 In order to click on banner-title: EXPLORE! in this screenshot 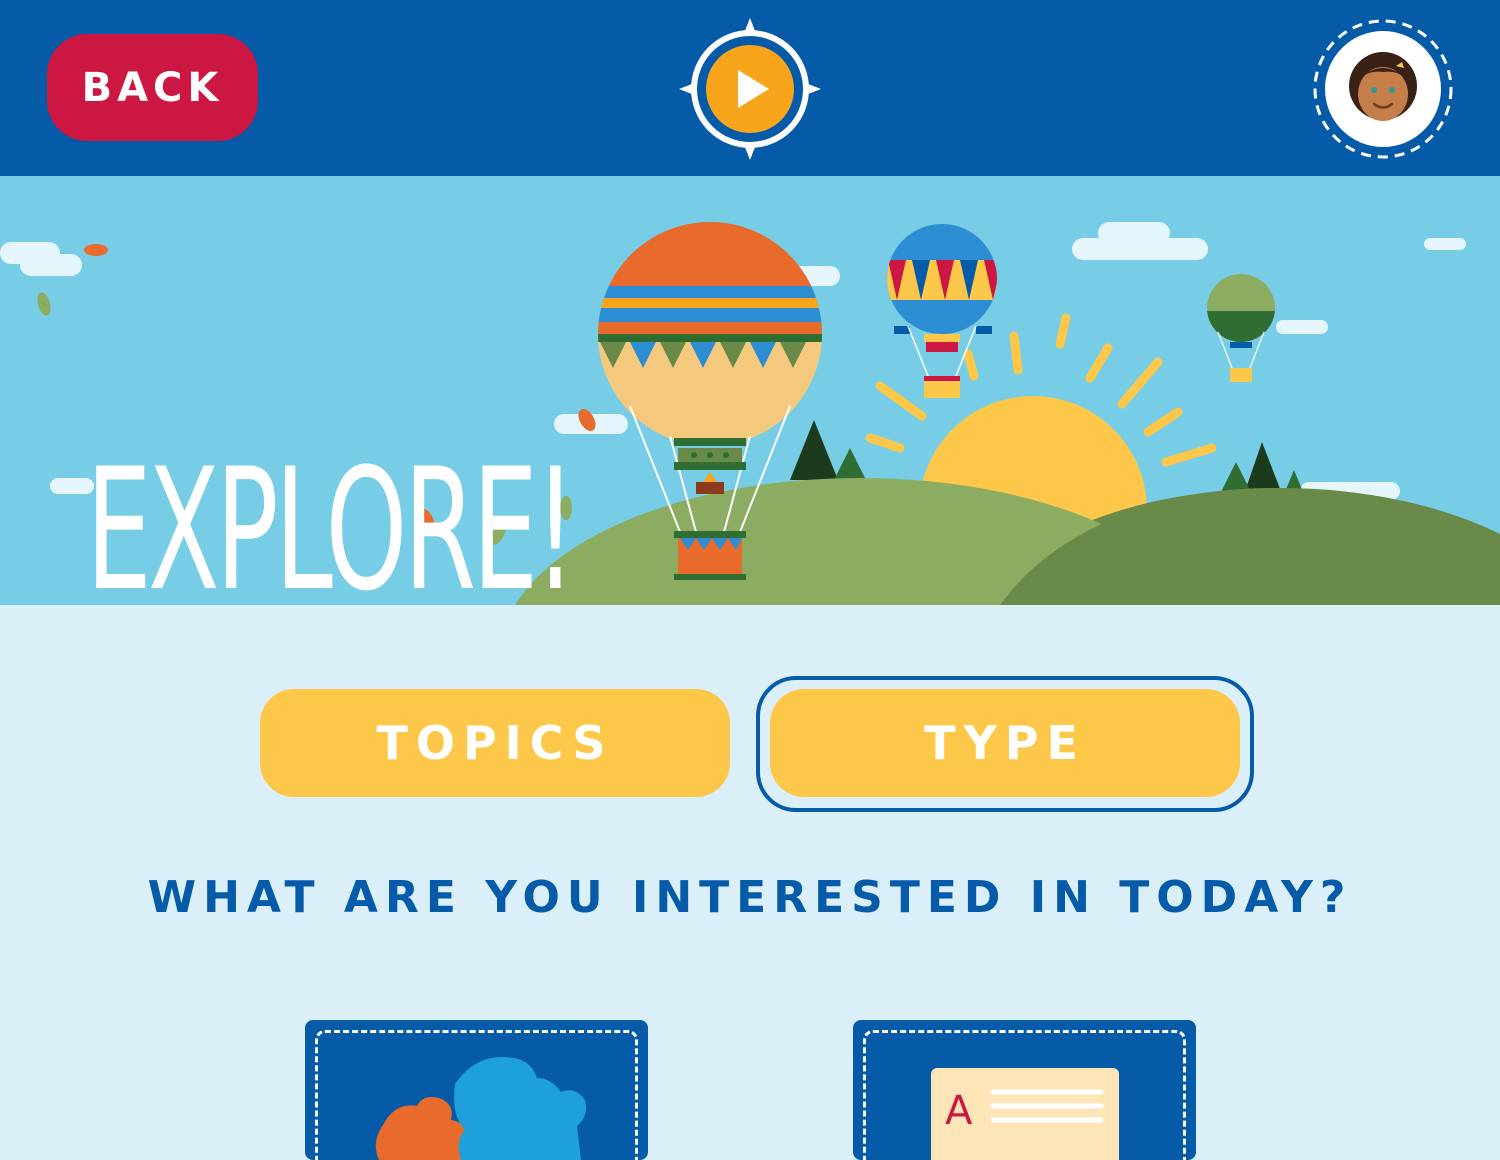, I will do `click(331, 518)`.